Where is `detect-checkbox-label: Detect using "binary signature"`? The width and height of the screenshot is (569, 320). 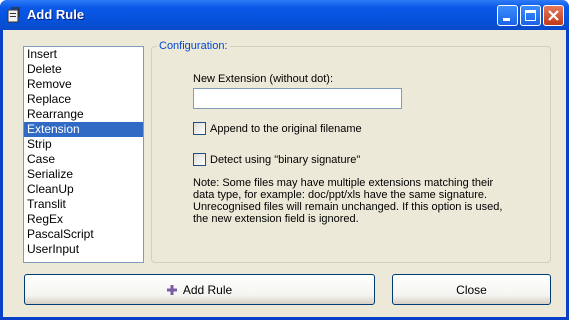
detect-checkbox-label: Detect using "binary signature" is located at coordinates (285, 160).